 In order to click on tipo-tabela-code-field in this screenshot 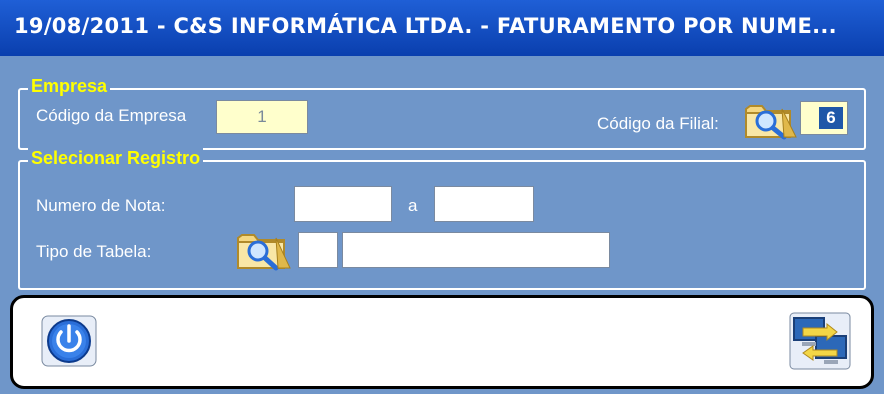, I will do `click(318, 250)`.